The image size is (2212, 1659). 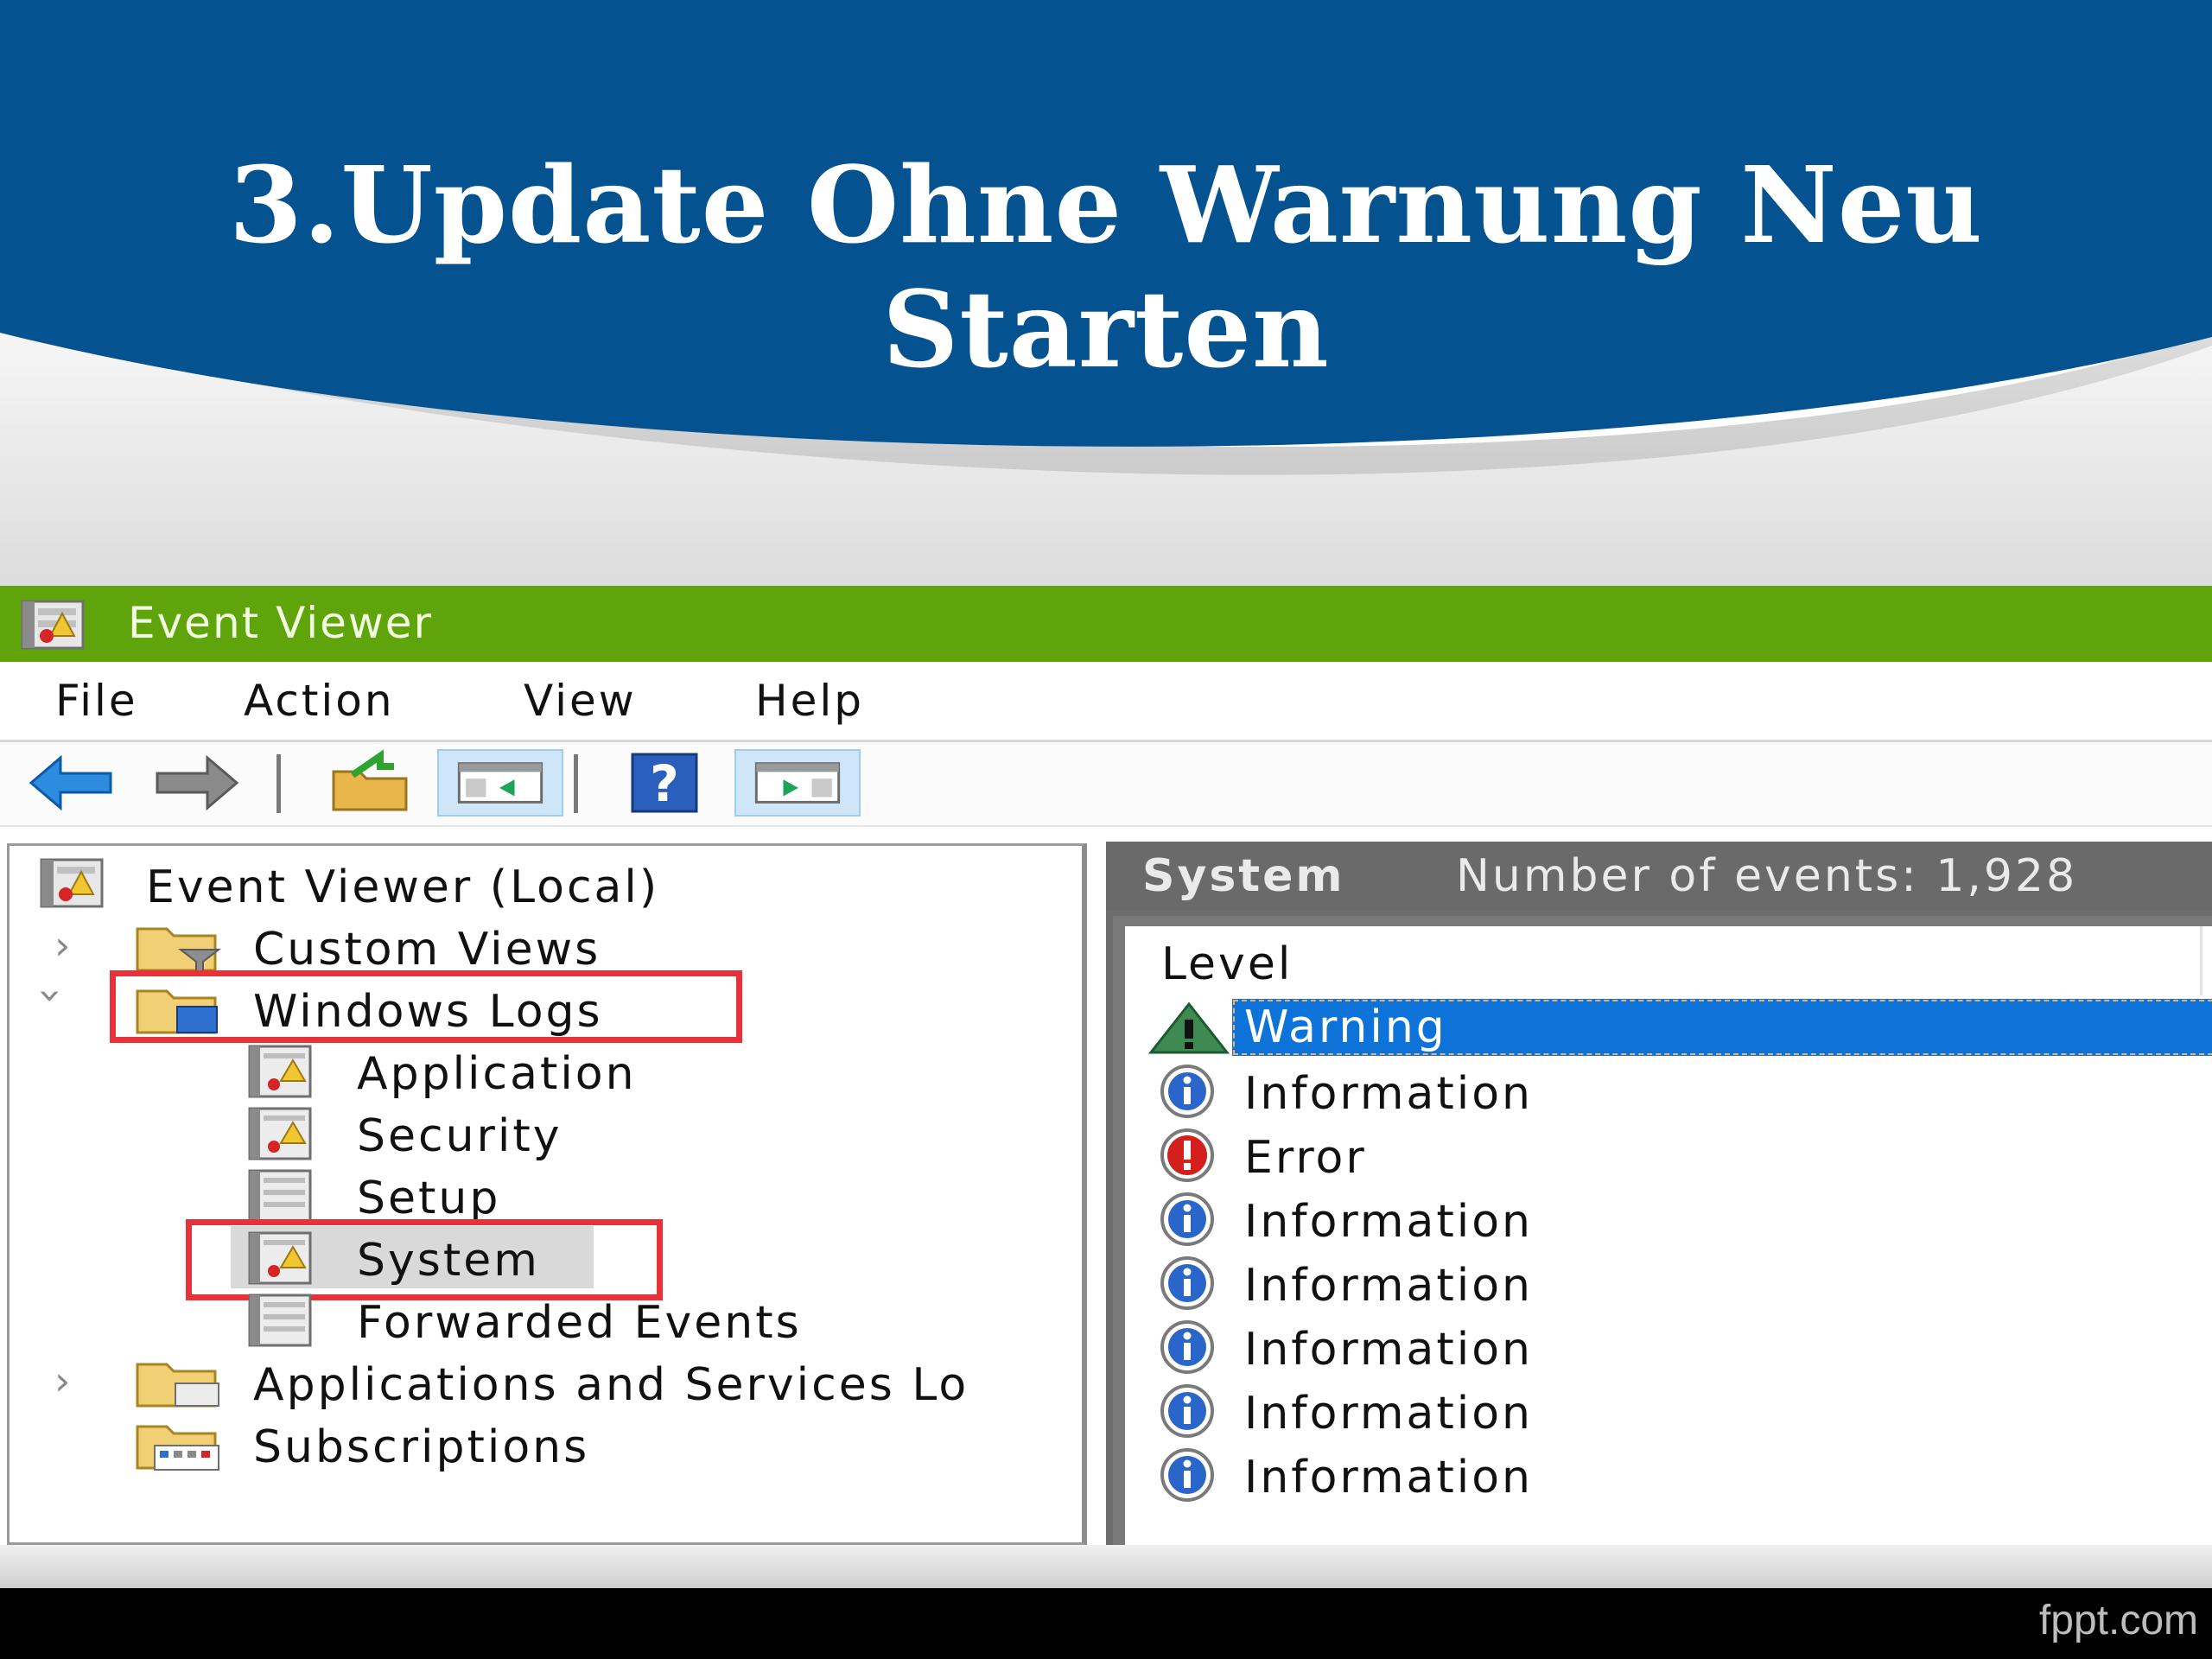 I want to click on show-hide-action-pane-button, so click(x=797, y=783).